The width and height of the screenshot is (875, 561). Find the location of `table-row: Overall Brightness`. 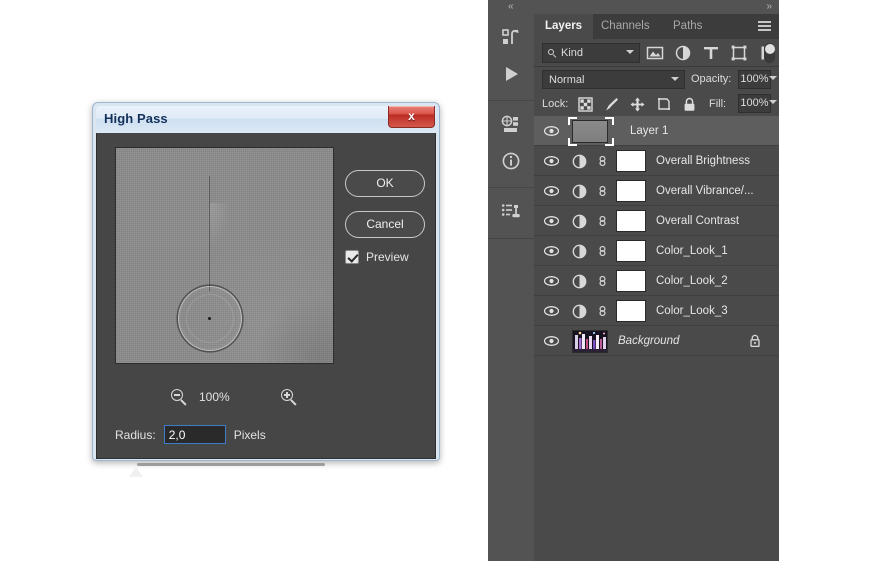

table-row: Overall Brightness is located at coordinates (656, 161).